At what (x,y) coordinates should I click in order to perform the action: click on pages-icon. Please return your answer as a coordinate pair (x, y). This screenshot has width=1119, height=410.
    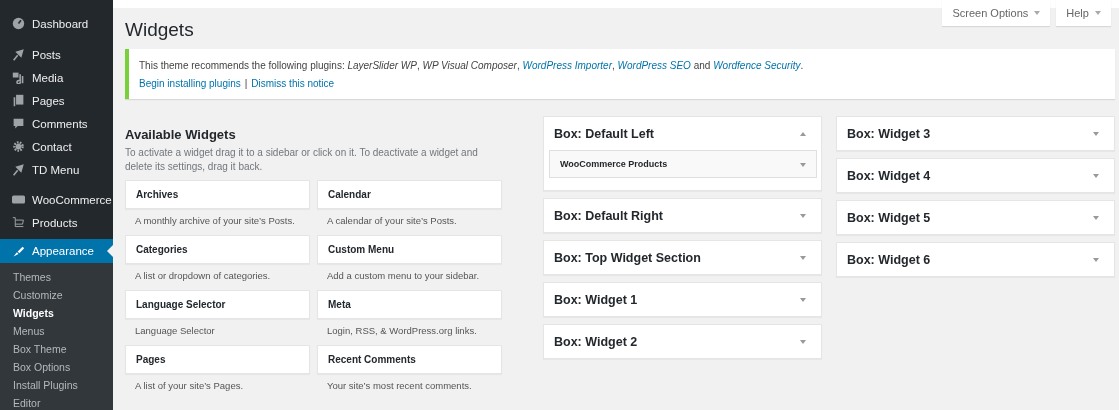
    Looking at the image, I should click on (18, 100).